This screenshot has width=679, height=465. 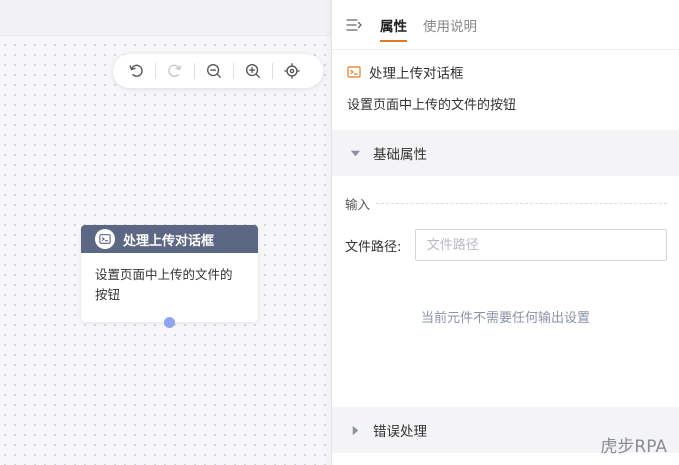 I want to click on redo-button, so click(x=175, y=71).